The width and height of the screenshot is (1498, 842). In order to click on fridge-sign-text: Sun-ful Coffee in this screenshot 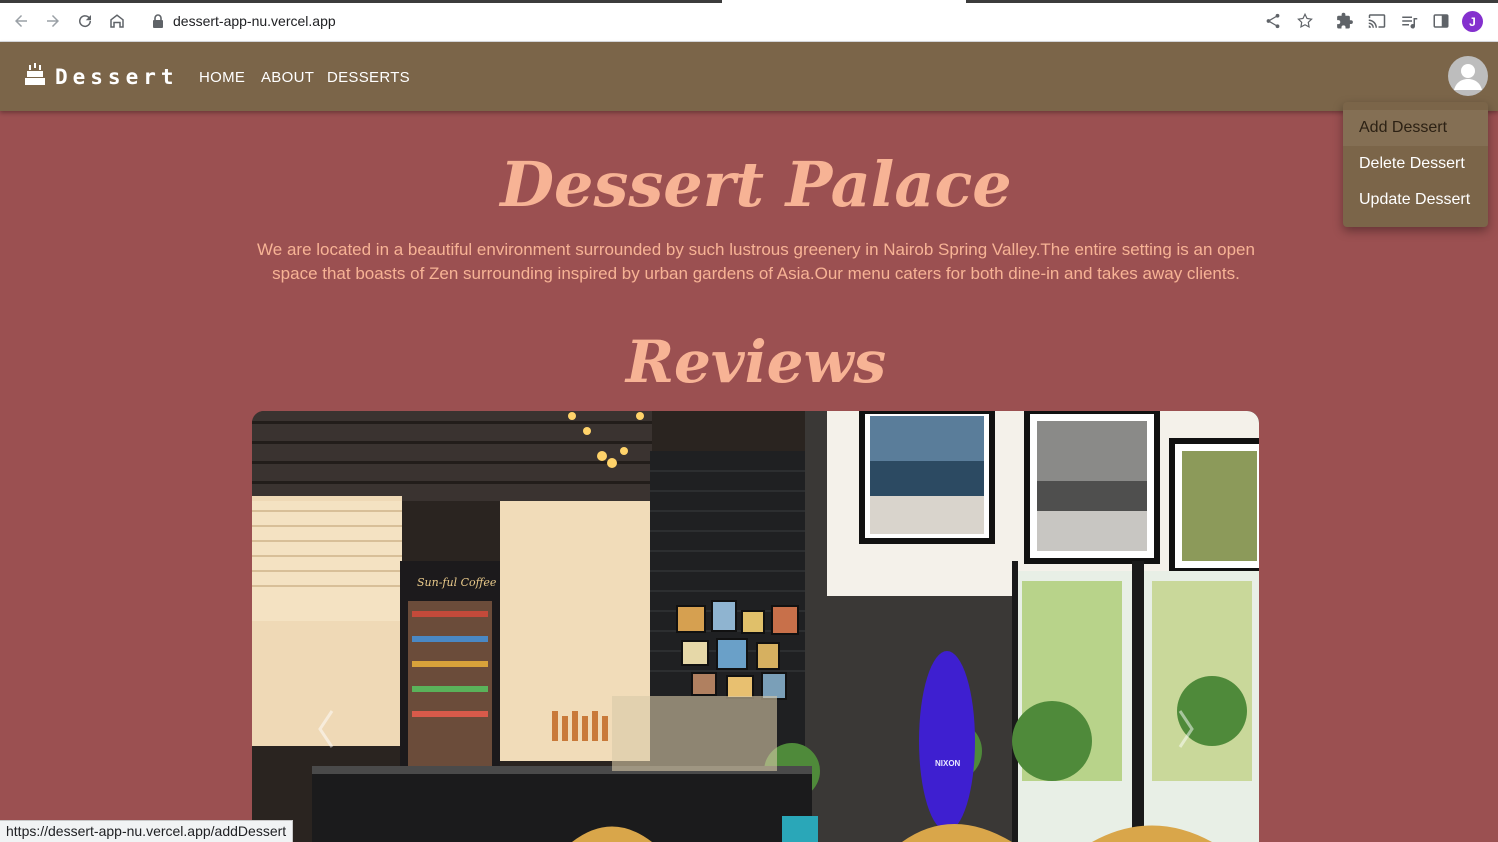, I will do `click(457, 582)`.